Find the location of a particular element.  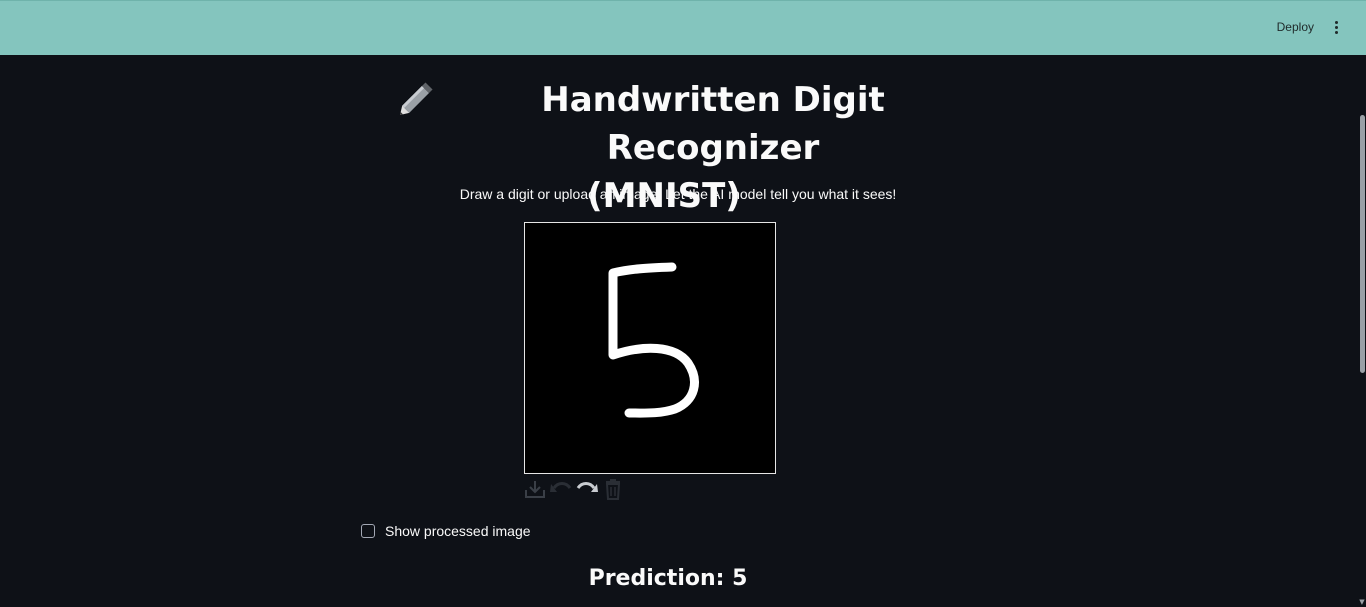

scroll-down-icon: ▼ is located at coordinates (1362, 602).